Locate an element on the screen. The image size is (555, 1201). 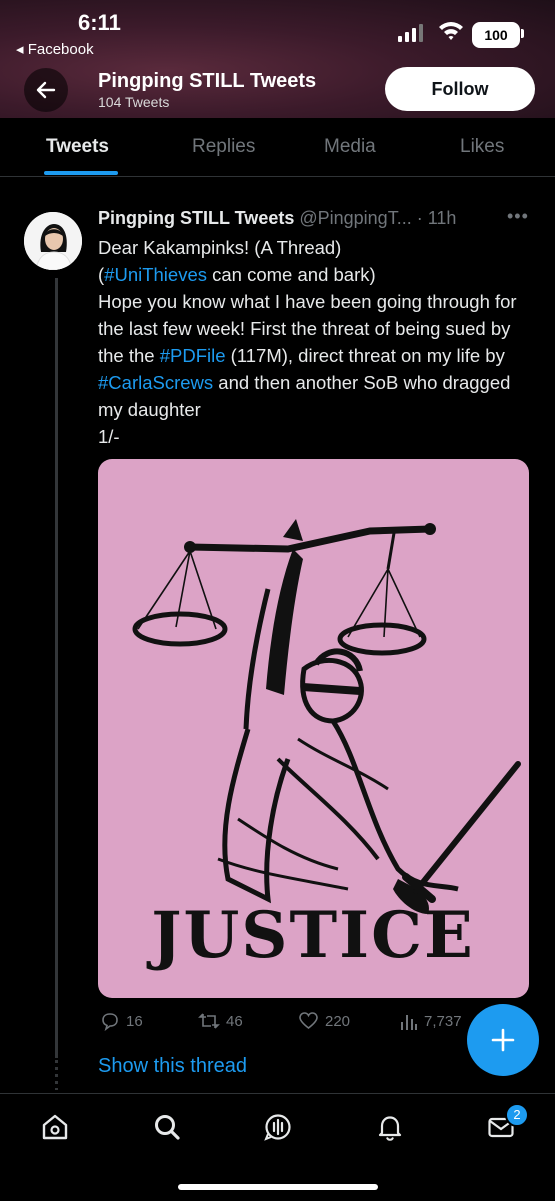
tweet-timestamp: · 11h is located at coordinates (437, 218).